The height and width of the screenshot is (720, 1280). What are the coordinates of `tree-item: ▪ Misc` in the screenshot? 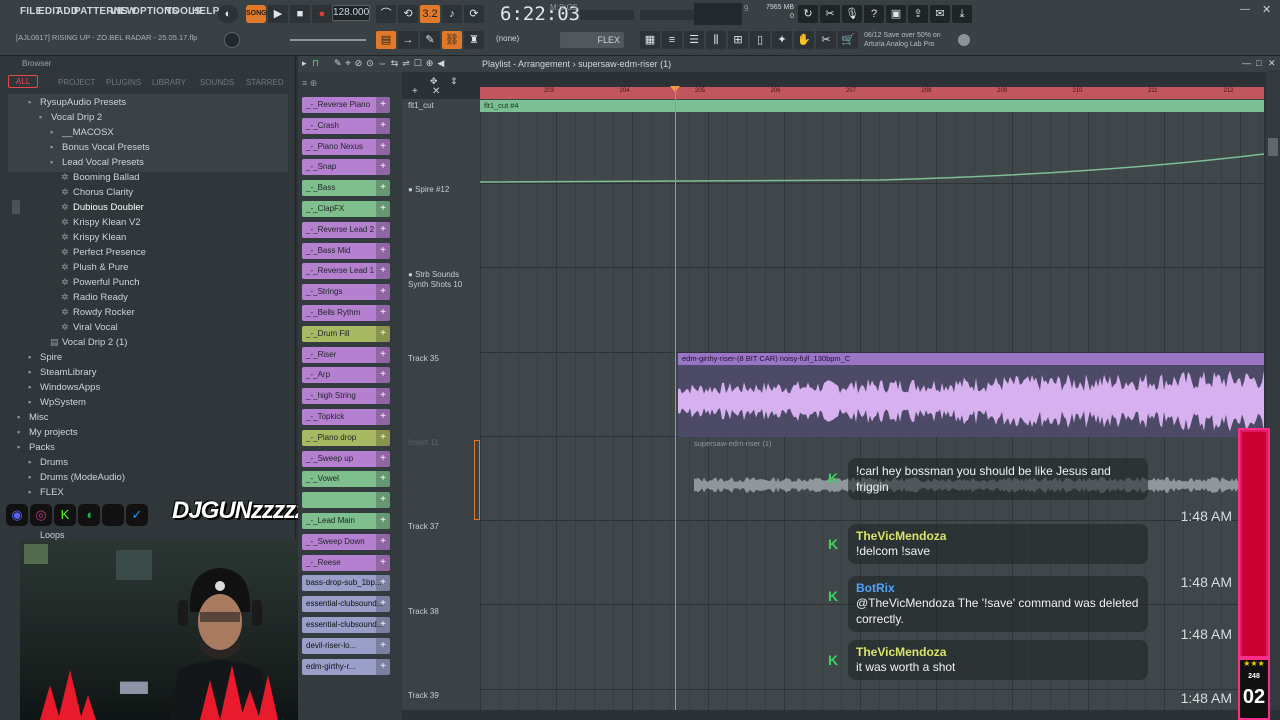 It's located at (33, 417).